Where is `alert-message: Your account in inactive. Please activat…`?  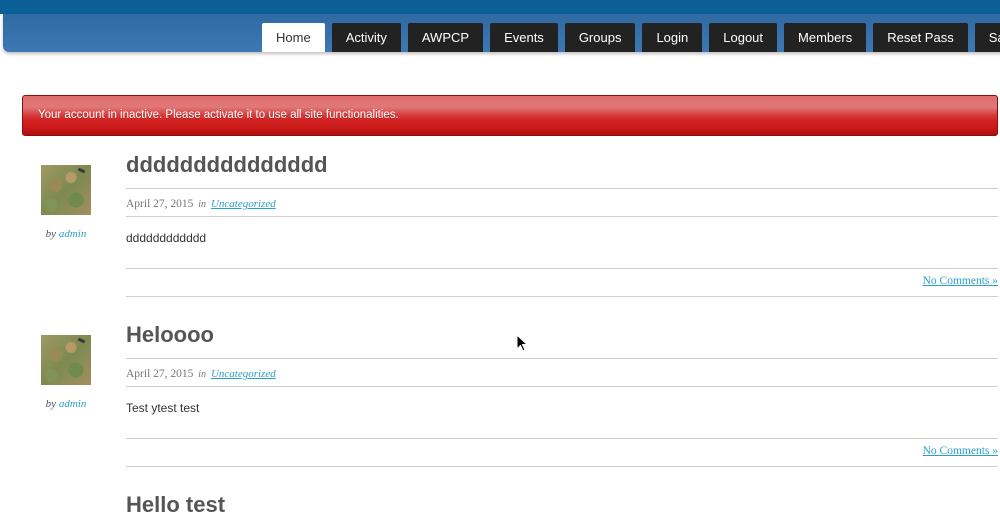
alert-message: Your account in inactive. Please activat… is located at coordinates (218, 115).